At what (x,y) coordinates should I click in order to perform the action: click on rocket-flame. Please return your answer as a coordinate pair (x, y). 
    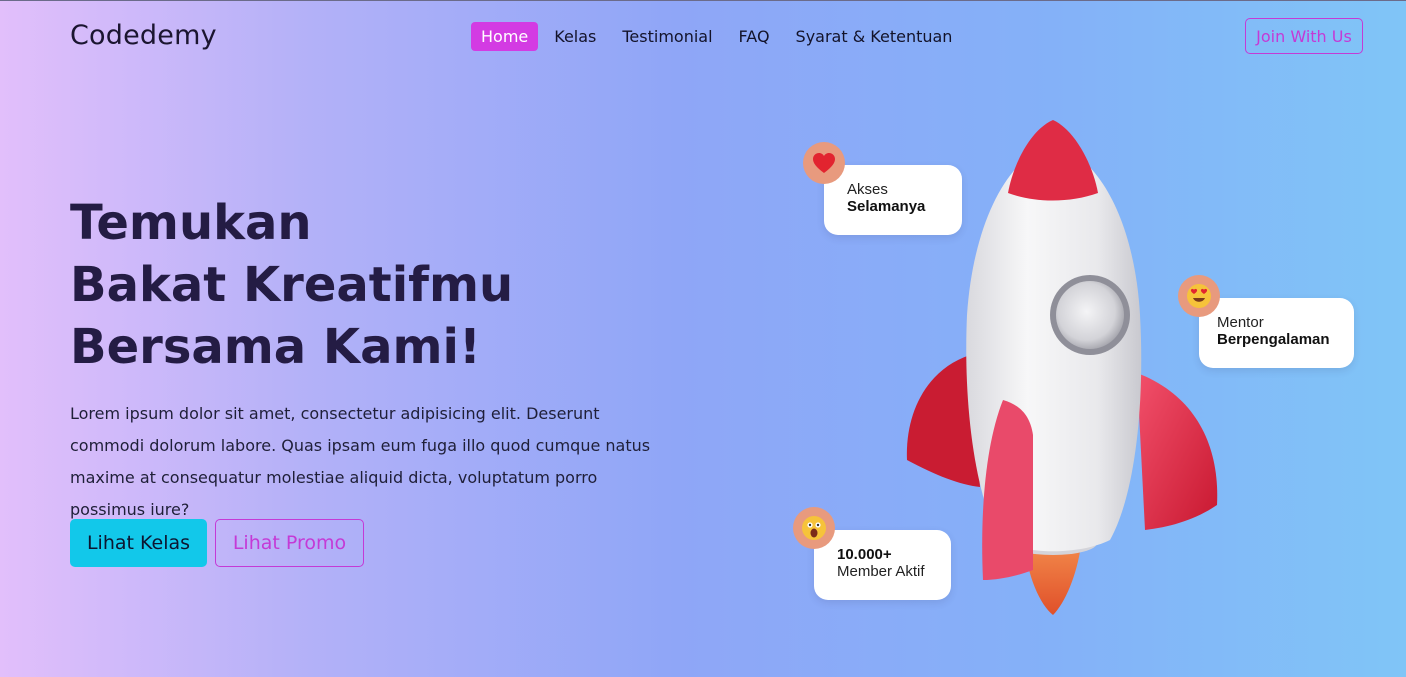
    Looking at the image, I should click on (1053, 580).